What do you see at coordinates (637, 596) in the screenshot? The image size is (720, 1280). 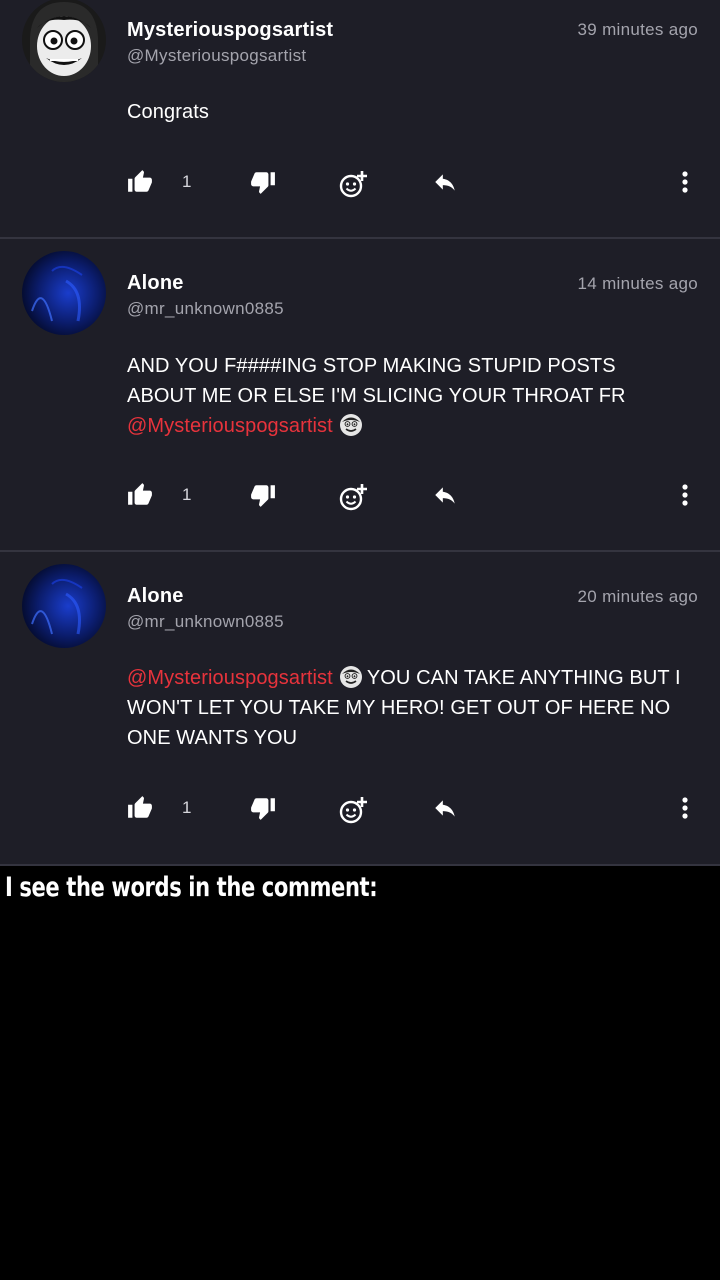 I see `comment-timestamp: 20 minutes ago` at bounding box center [637, 596].